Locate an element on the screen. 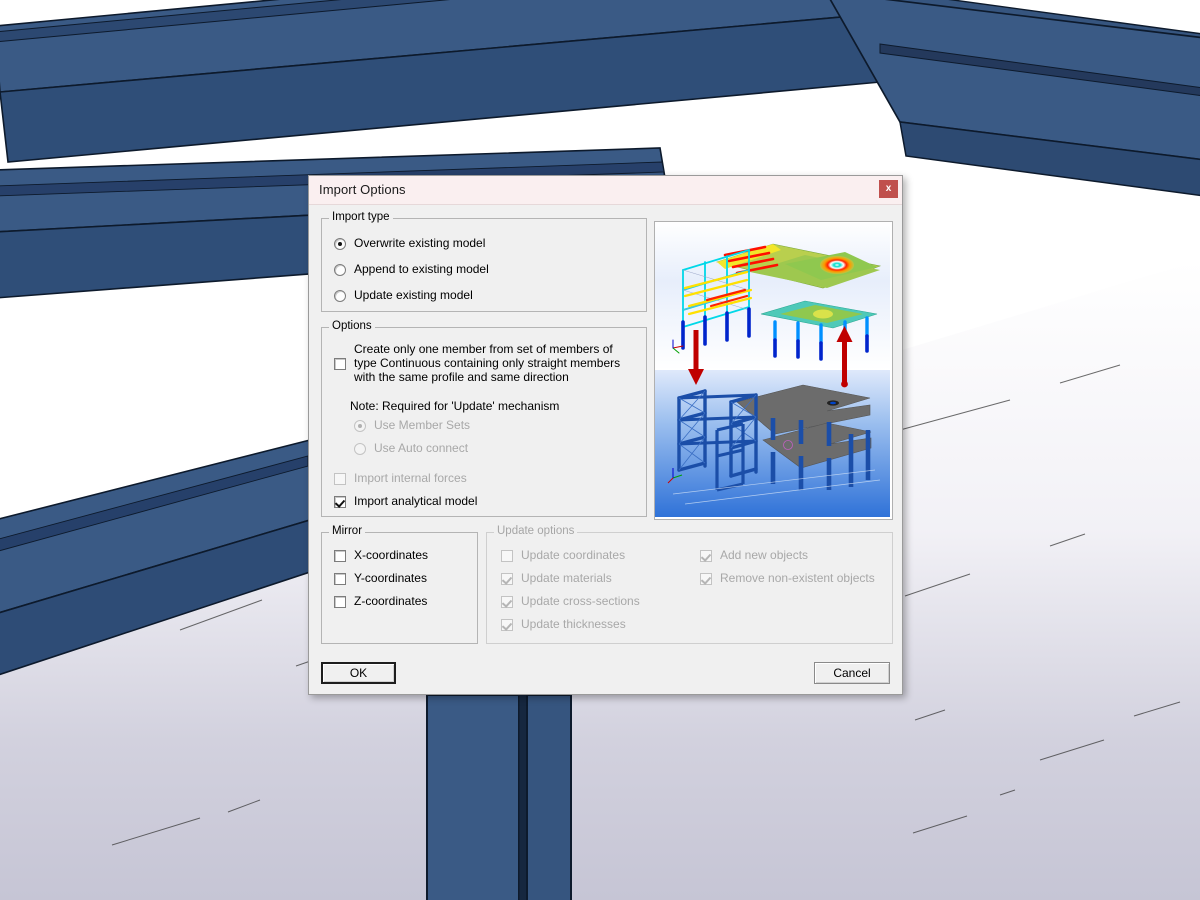 The height and width of the screenshot is (900, 1200). dialog-titlebar: Import Options x is located at coordinates (605, 190).